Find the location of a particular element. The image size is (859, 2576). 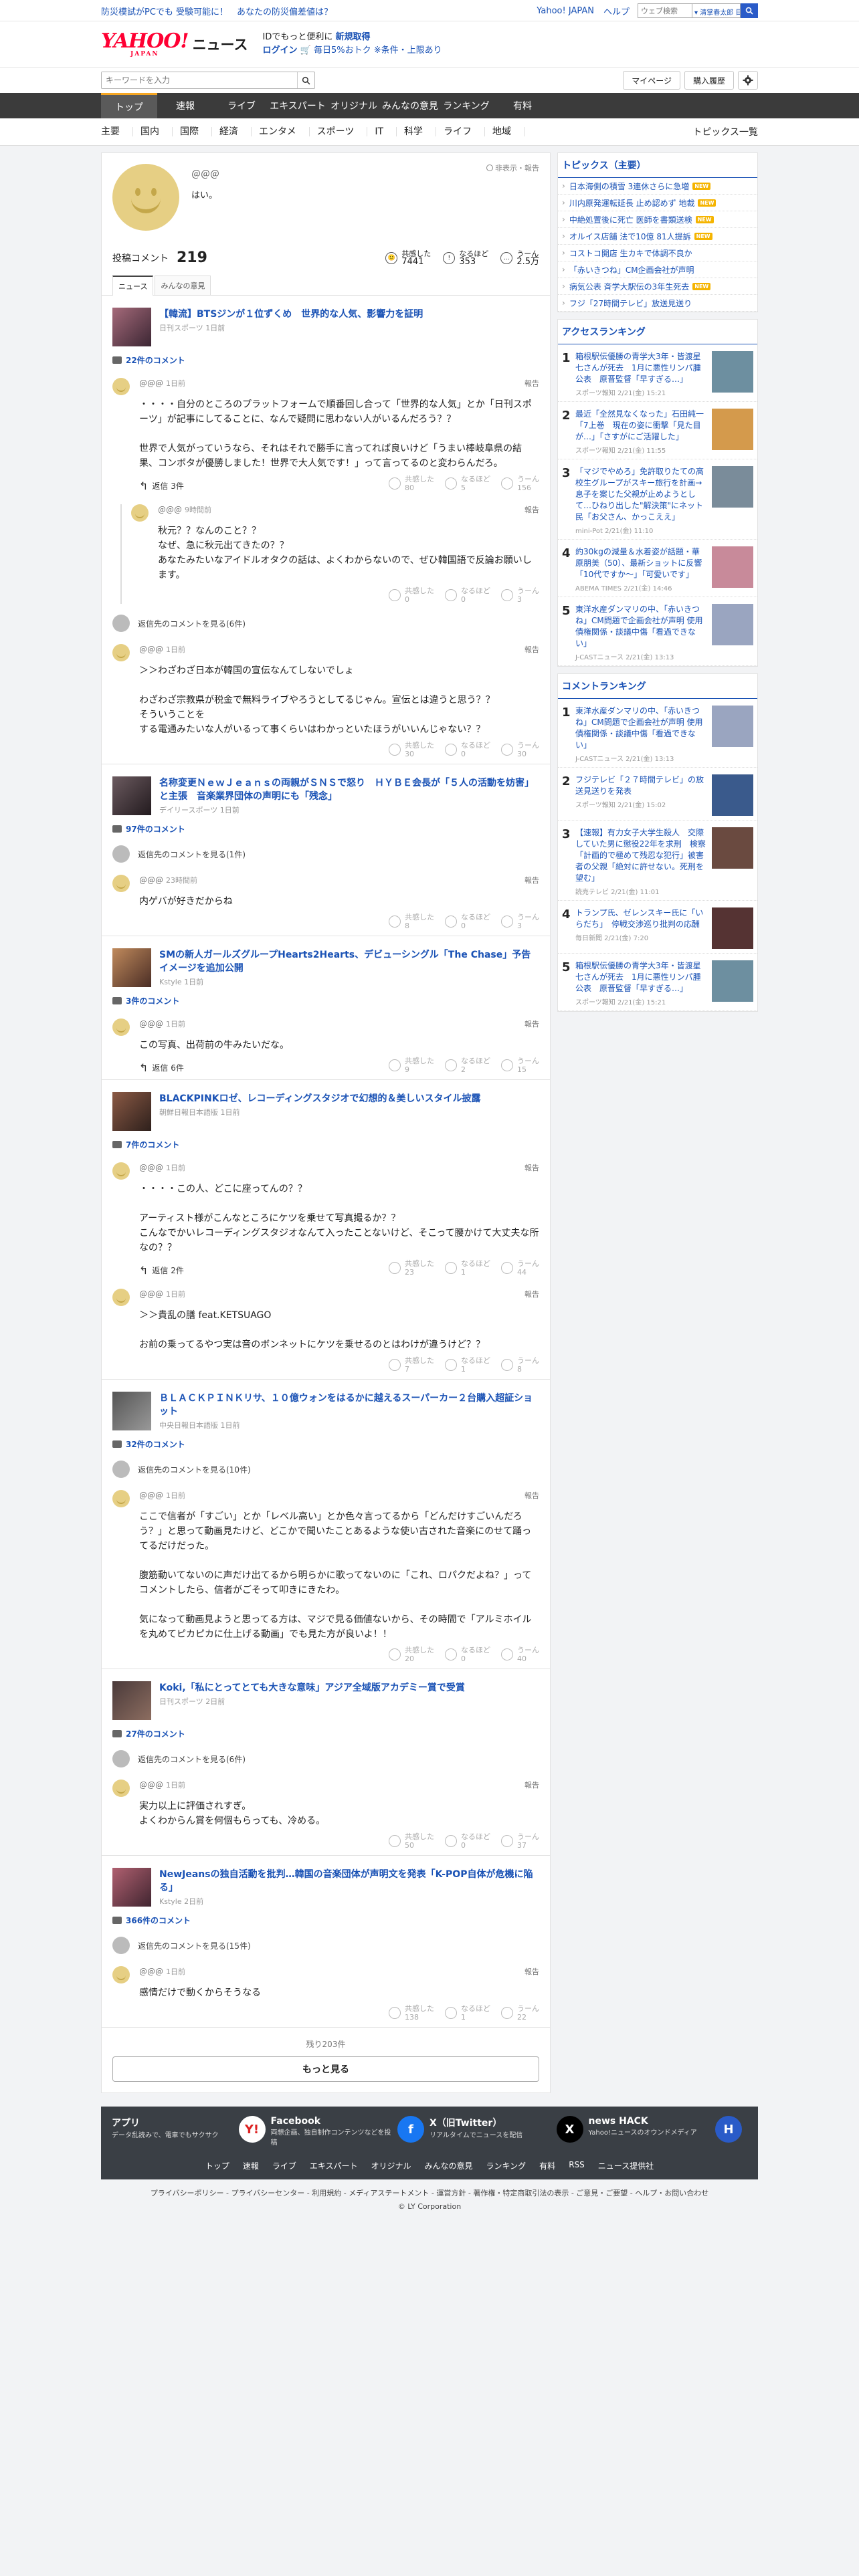

category-it: IT is located at coordinates (386, 131).